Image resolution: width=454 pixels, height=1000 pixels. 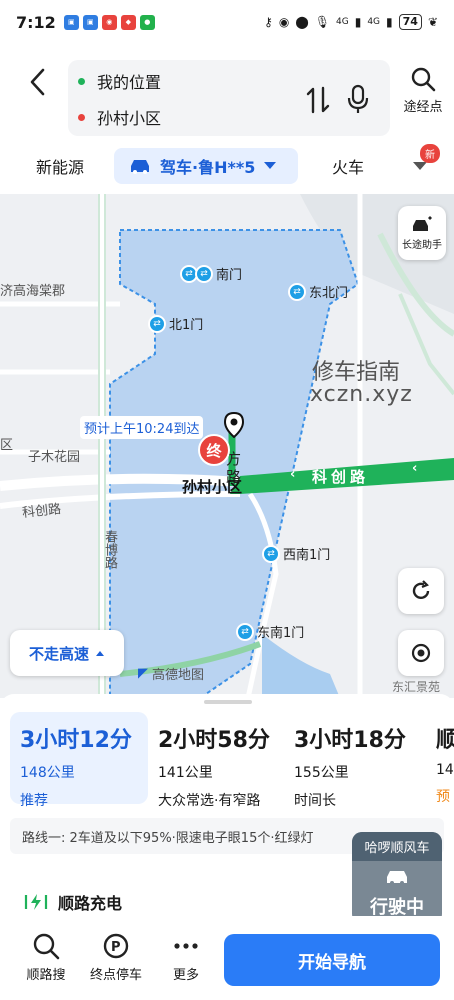 What do you see at coordinates (71, 22) in the screenshot?
I see `app-notification-icon: ▣` at bounding box center [71, 22].